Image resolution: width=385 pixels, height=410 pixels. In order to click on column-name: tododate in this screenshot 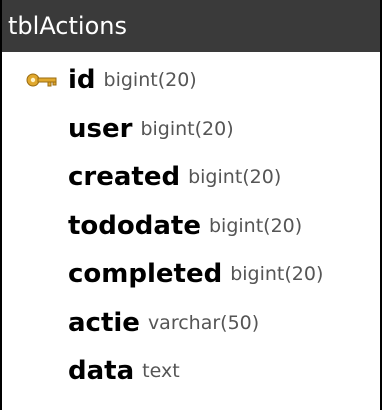, I will do `click(134, 225)`.